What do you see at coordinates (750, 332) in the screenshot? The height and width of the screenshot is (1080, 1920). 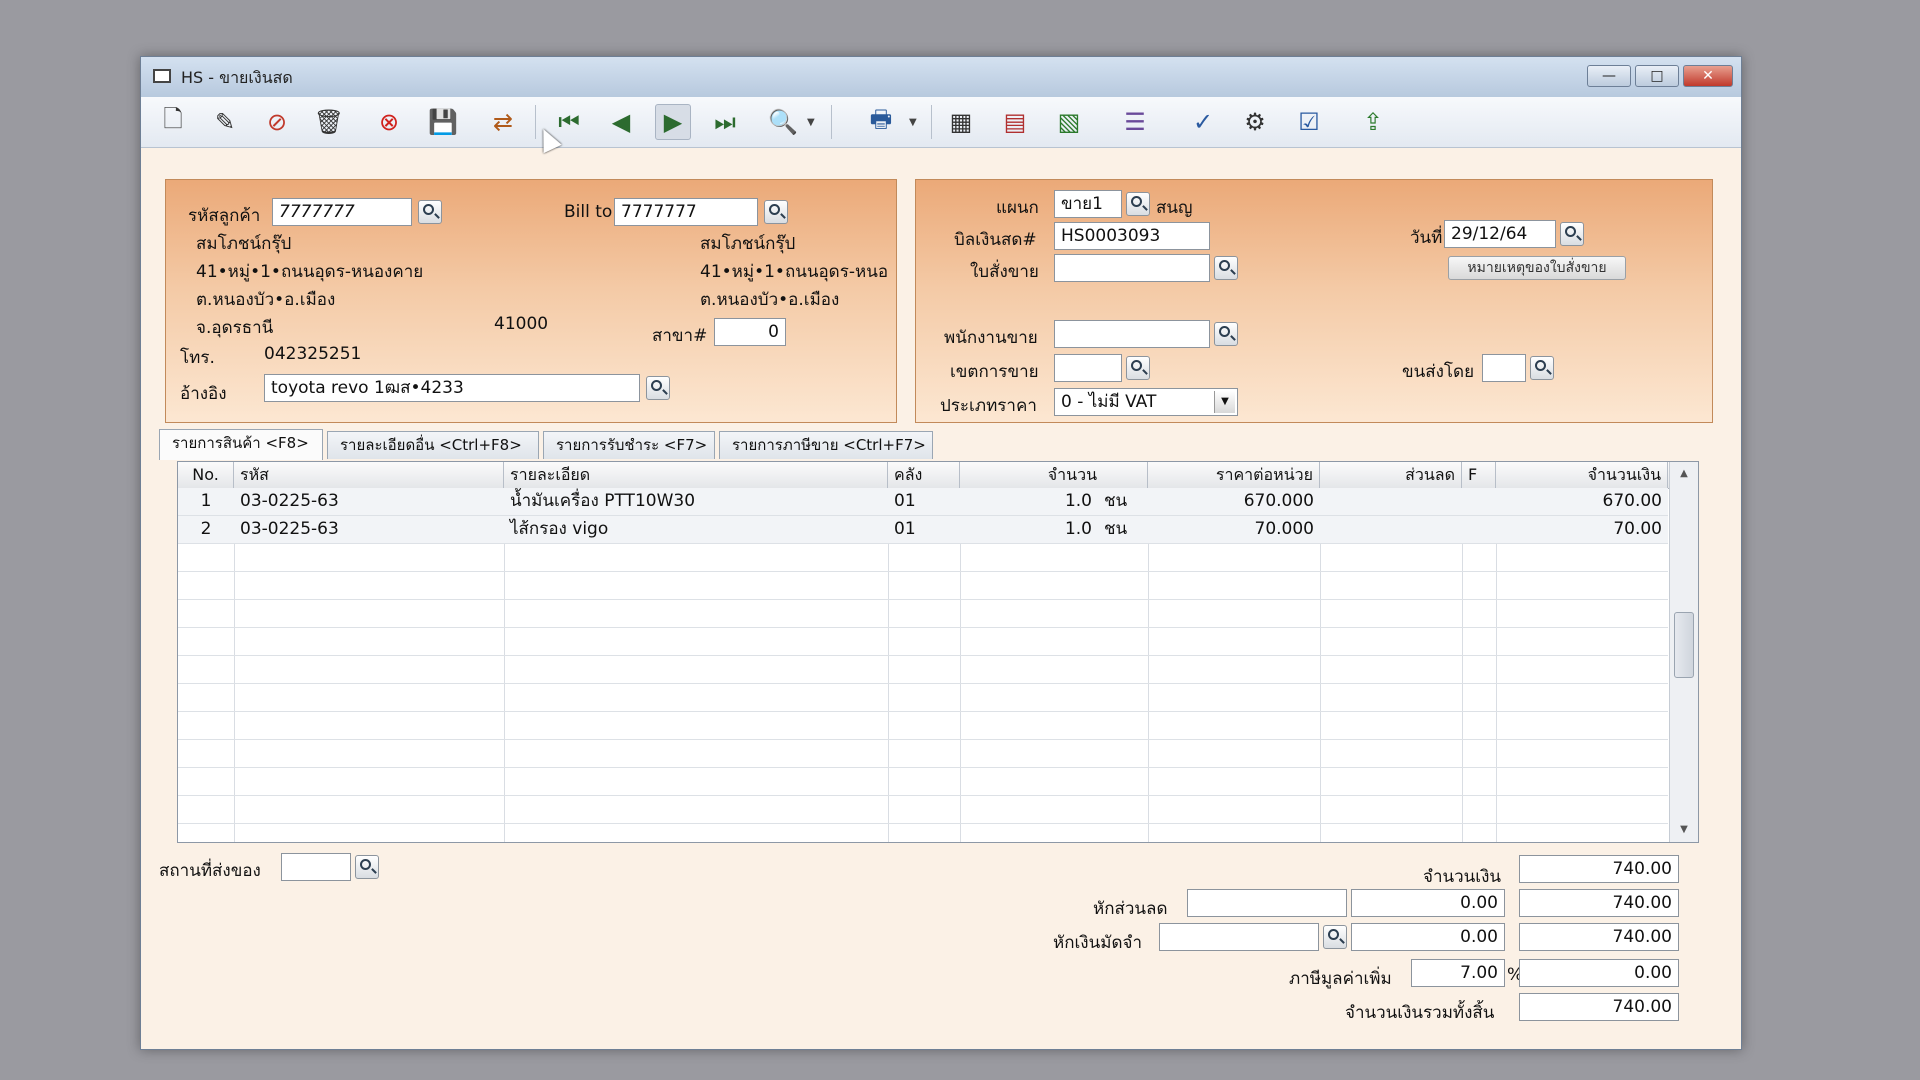 I see `branch-input: 0` at bounding box center [750, 332].